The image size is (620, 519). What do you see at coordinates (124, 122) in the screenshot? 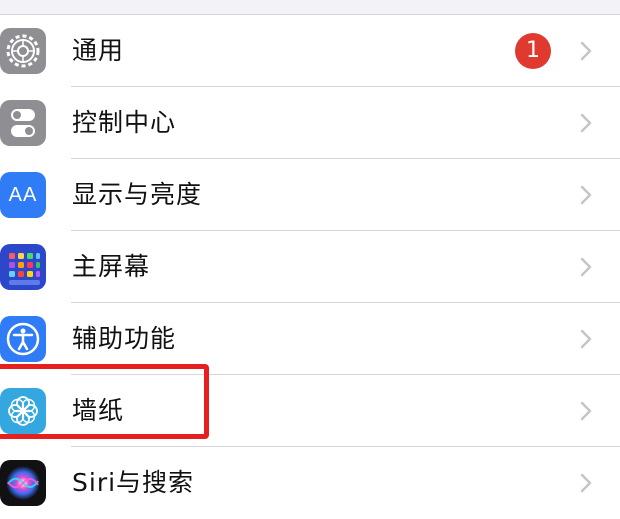
I see `settings-item-label: 控制中心` at bounding box center [124, 122].